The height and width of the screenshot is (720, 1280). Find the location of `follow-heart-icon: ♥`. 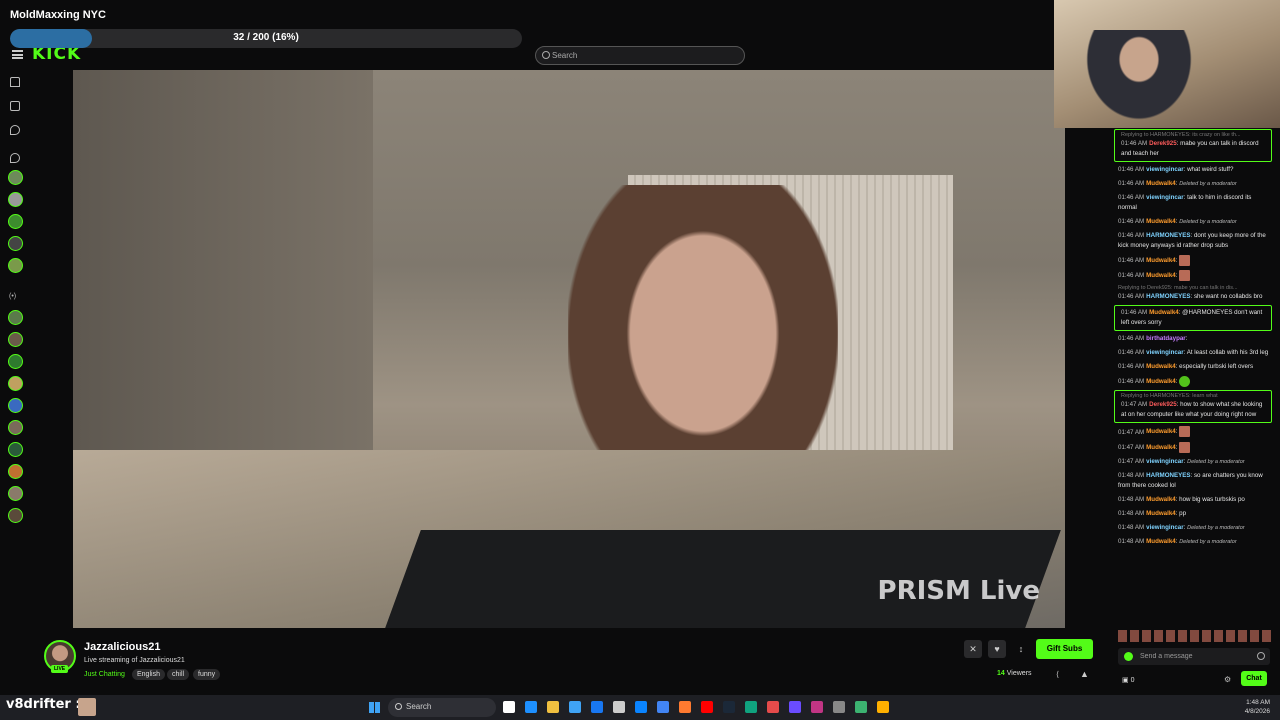

follow-heart-icon: ♥ is located at coordinates (997, 649).